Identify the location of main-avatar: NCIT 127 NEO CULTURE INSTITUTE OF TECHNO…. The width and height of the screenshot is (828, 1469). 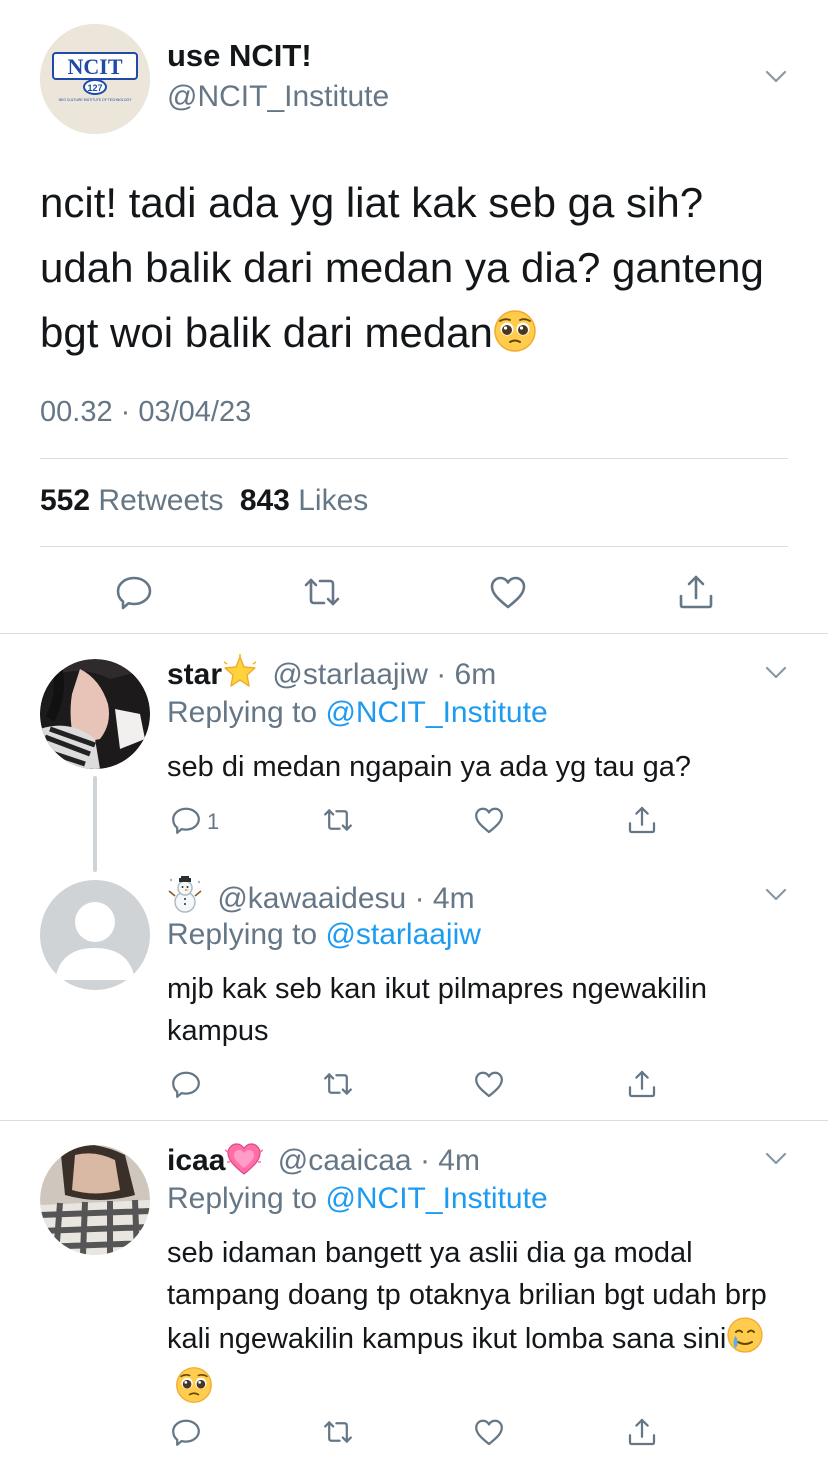
(95, 79).